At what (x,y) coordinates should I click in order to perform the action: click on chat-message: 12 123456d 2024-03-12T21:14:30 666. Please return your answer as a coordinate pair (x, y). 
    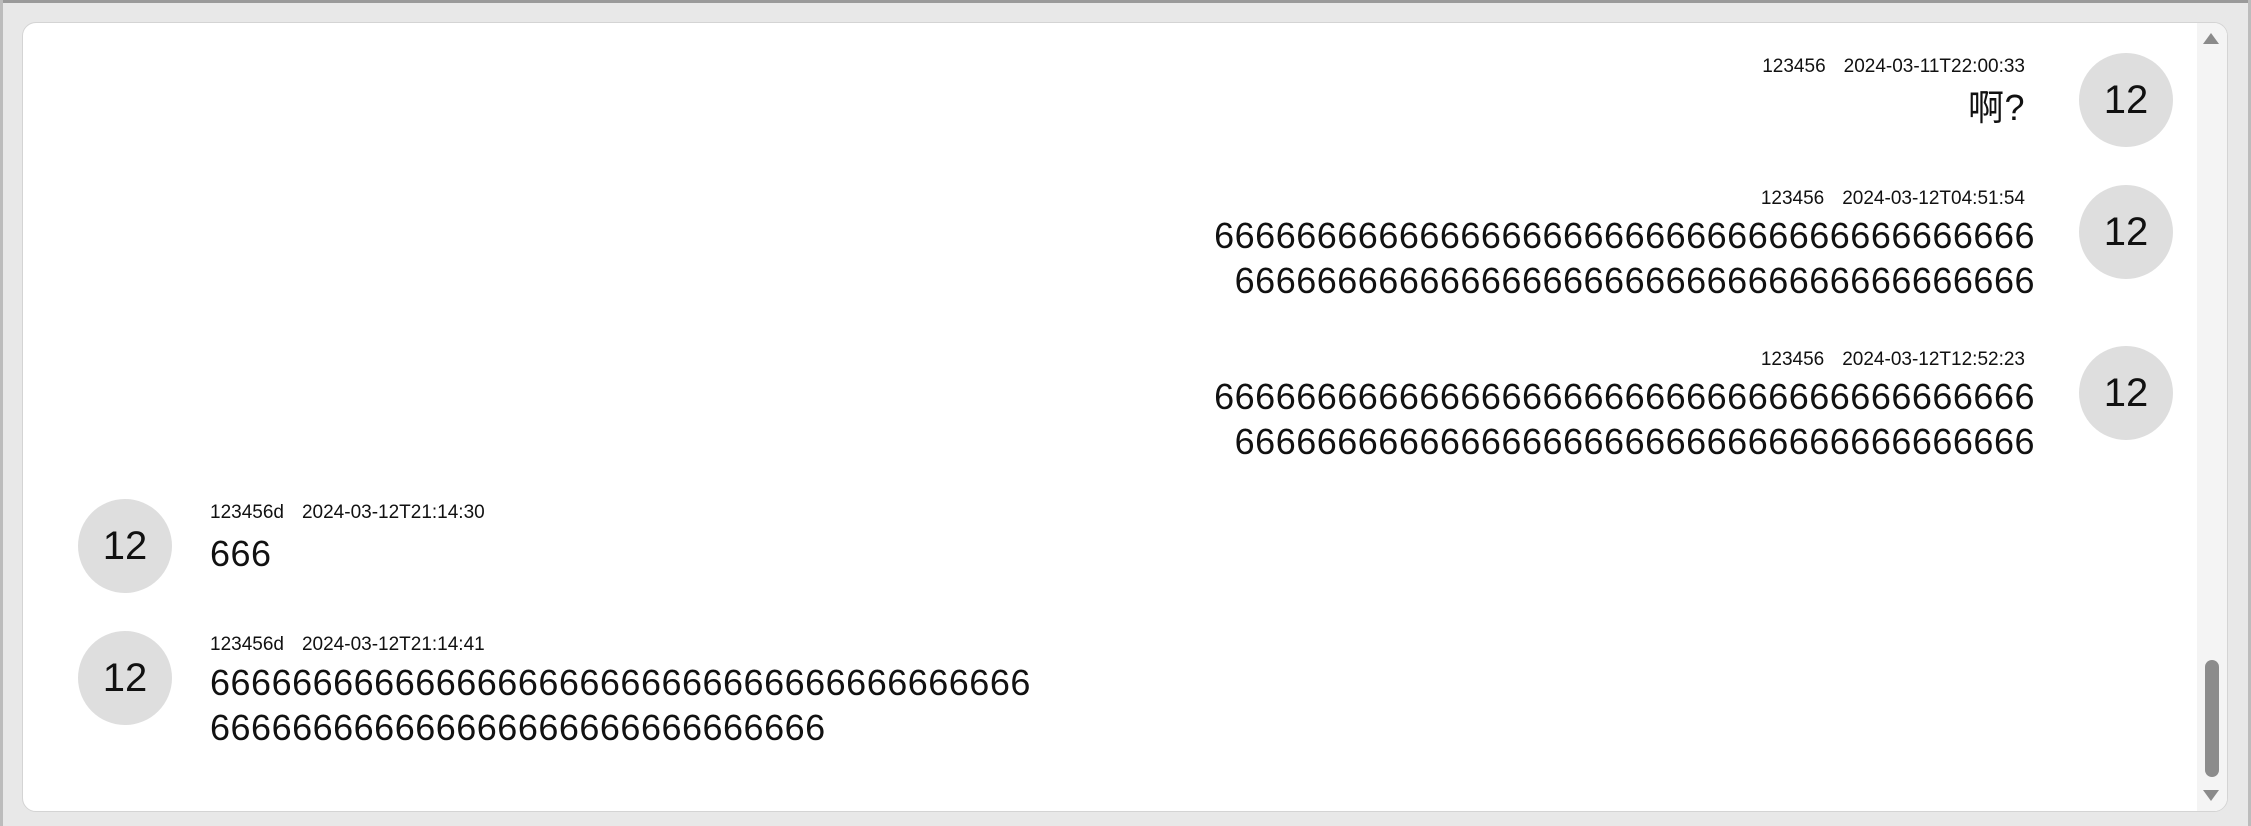
    Looking at the image, I should click on (578, 549).